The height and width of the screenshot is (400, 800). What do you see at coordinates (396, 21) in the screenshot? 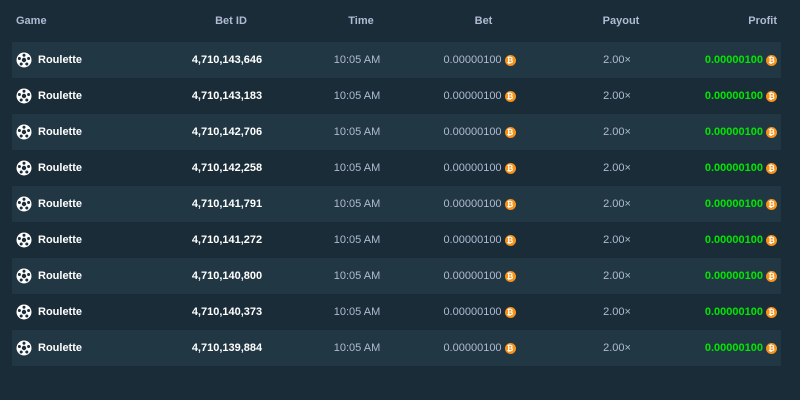
I see `table-header: Game Bet ID Time Bet Payout Profit` at bounding box center [396, 21].